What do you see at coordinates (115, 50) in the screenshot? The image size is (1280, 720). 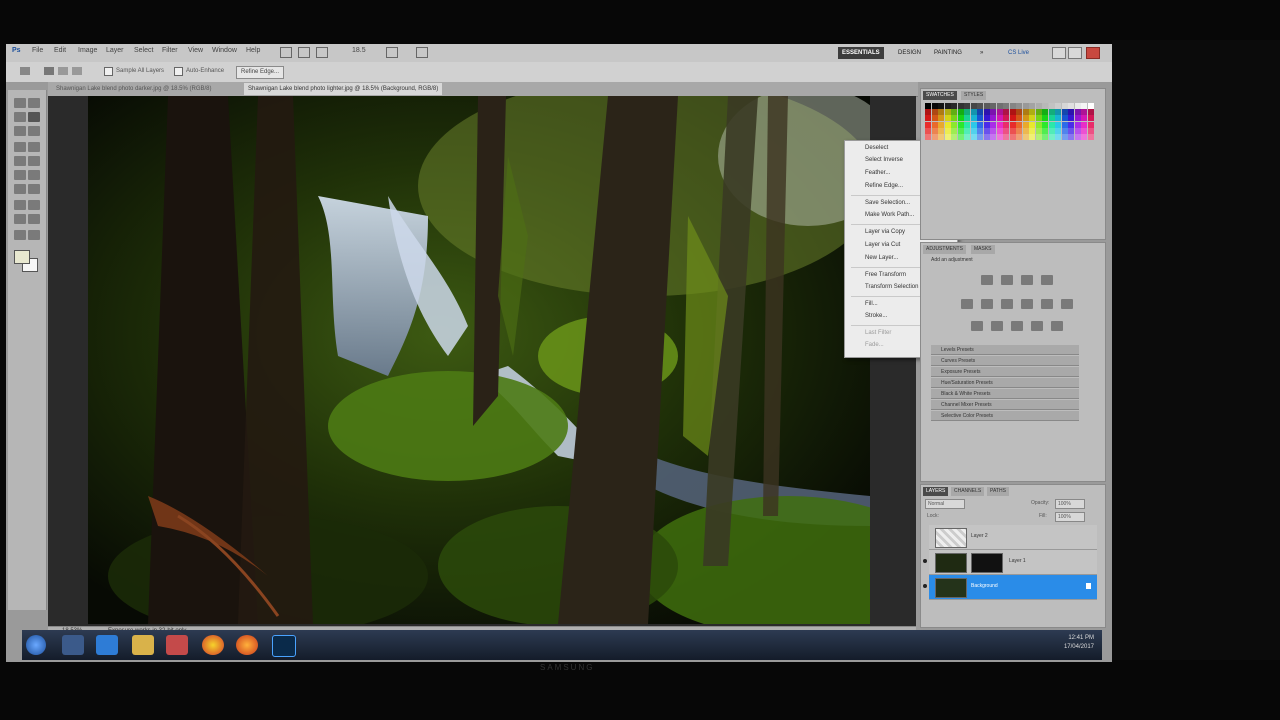 I see `menu-layer: Layer` at bounding box center [115, 50].